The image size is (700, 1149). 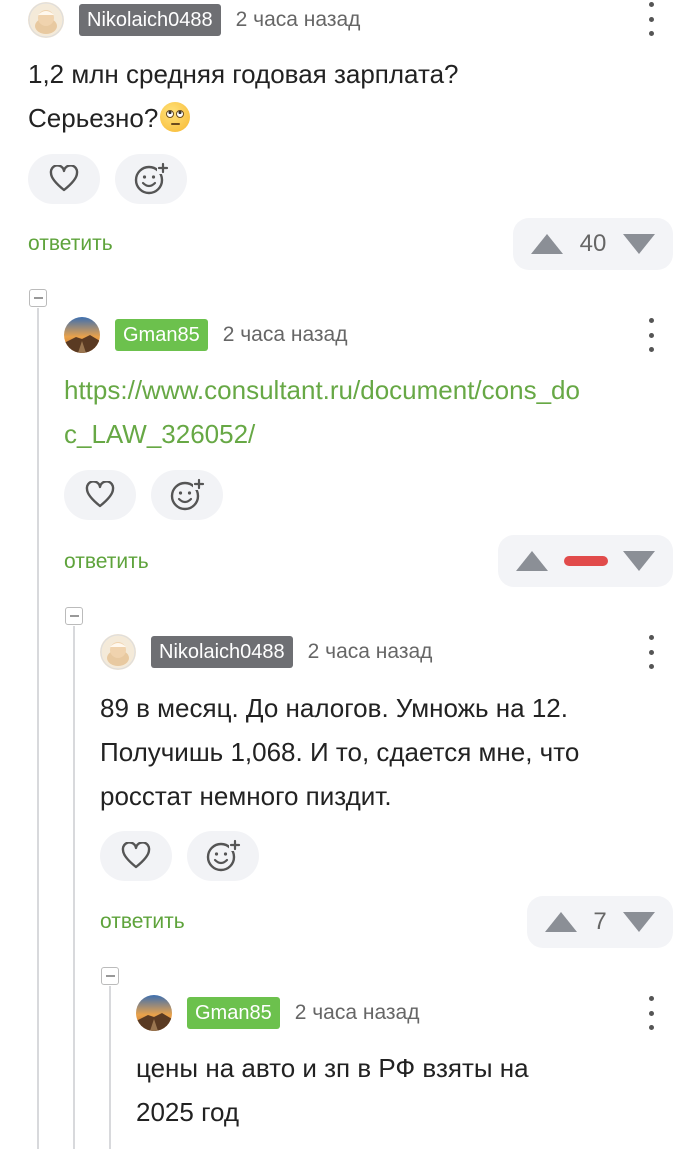 I want to click on comment-text-line: росстат немного пиздит., so click(x=246, y=796).